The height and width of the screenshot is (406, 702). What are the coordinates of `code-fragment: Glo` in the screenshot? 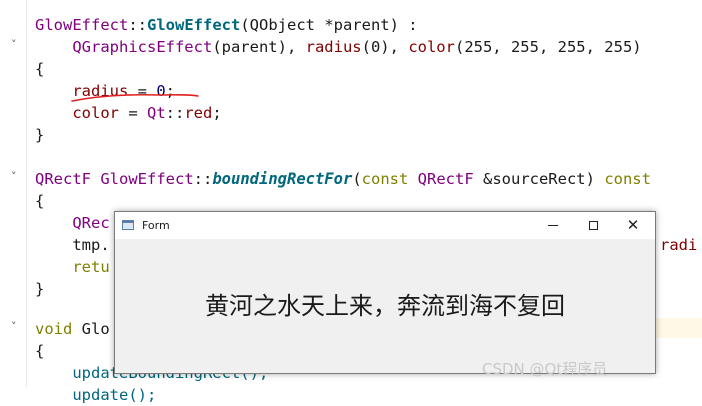 It's located at (91, 329).